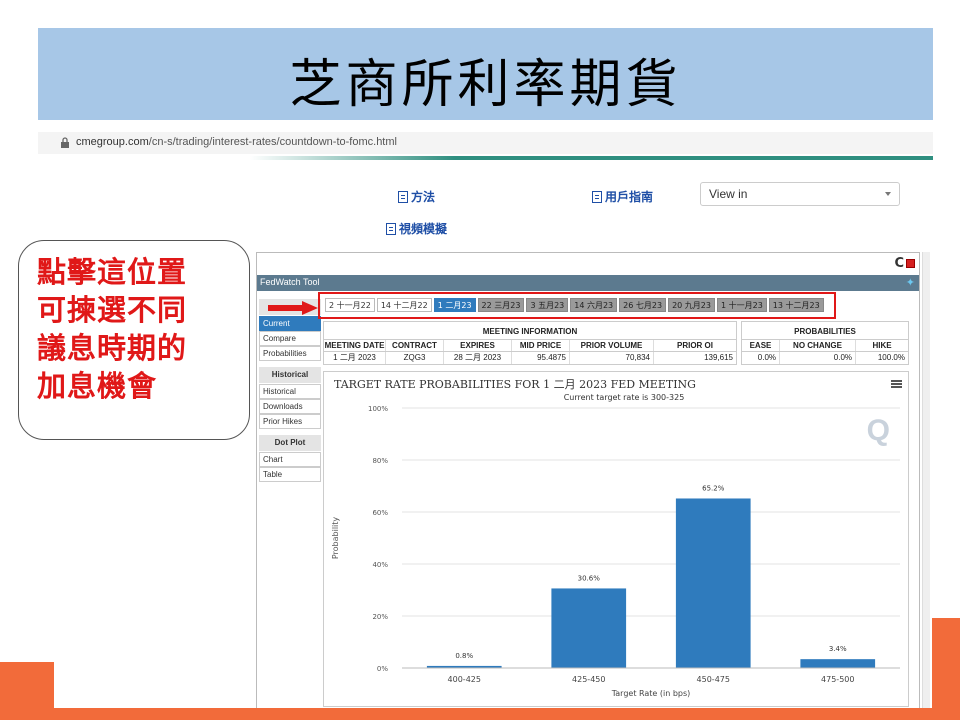 Image resolution: width=960 pixels, height=720 pixels. Describe the element at coordinates (541, 358) in the screenshot. I see `table-cell: 95.4875` at that location.